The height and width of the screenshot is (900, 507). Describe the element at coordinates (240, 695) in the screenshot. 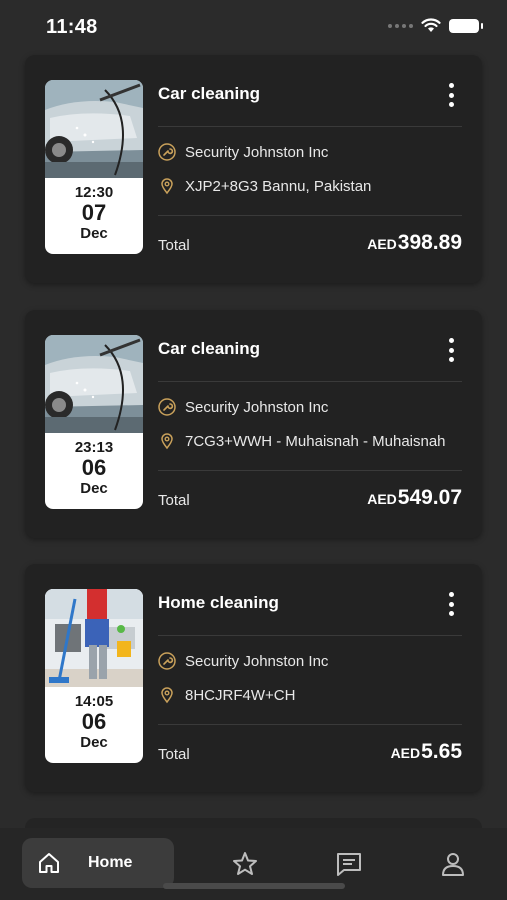

I see `location-text: 8HCJRF4W+CH` at that location.